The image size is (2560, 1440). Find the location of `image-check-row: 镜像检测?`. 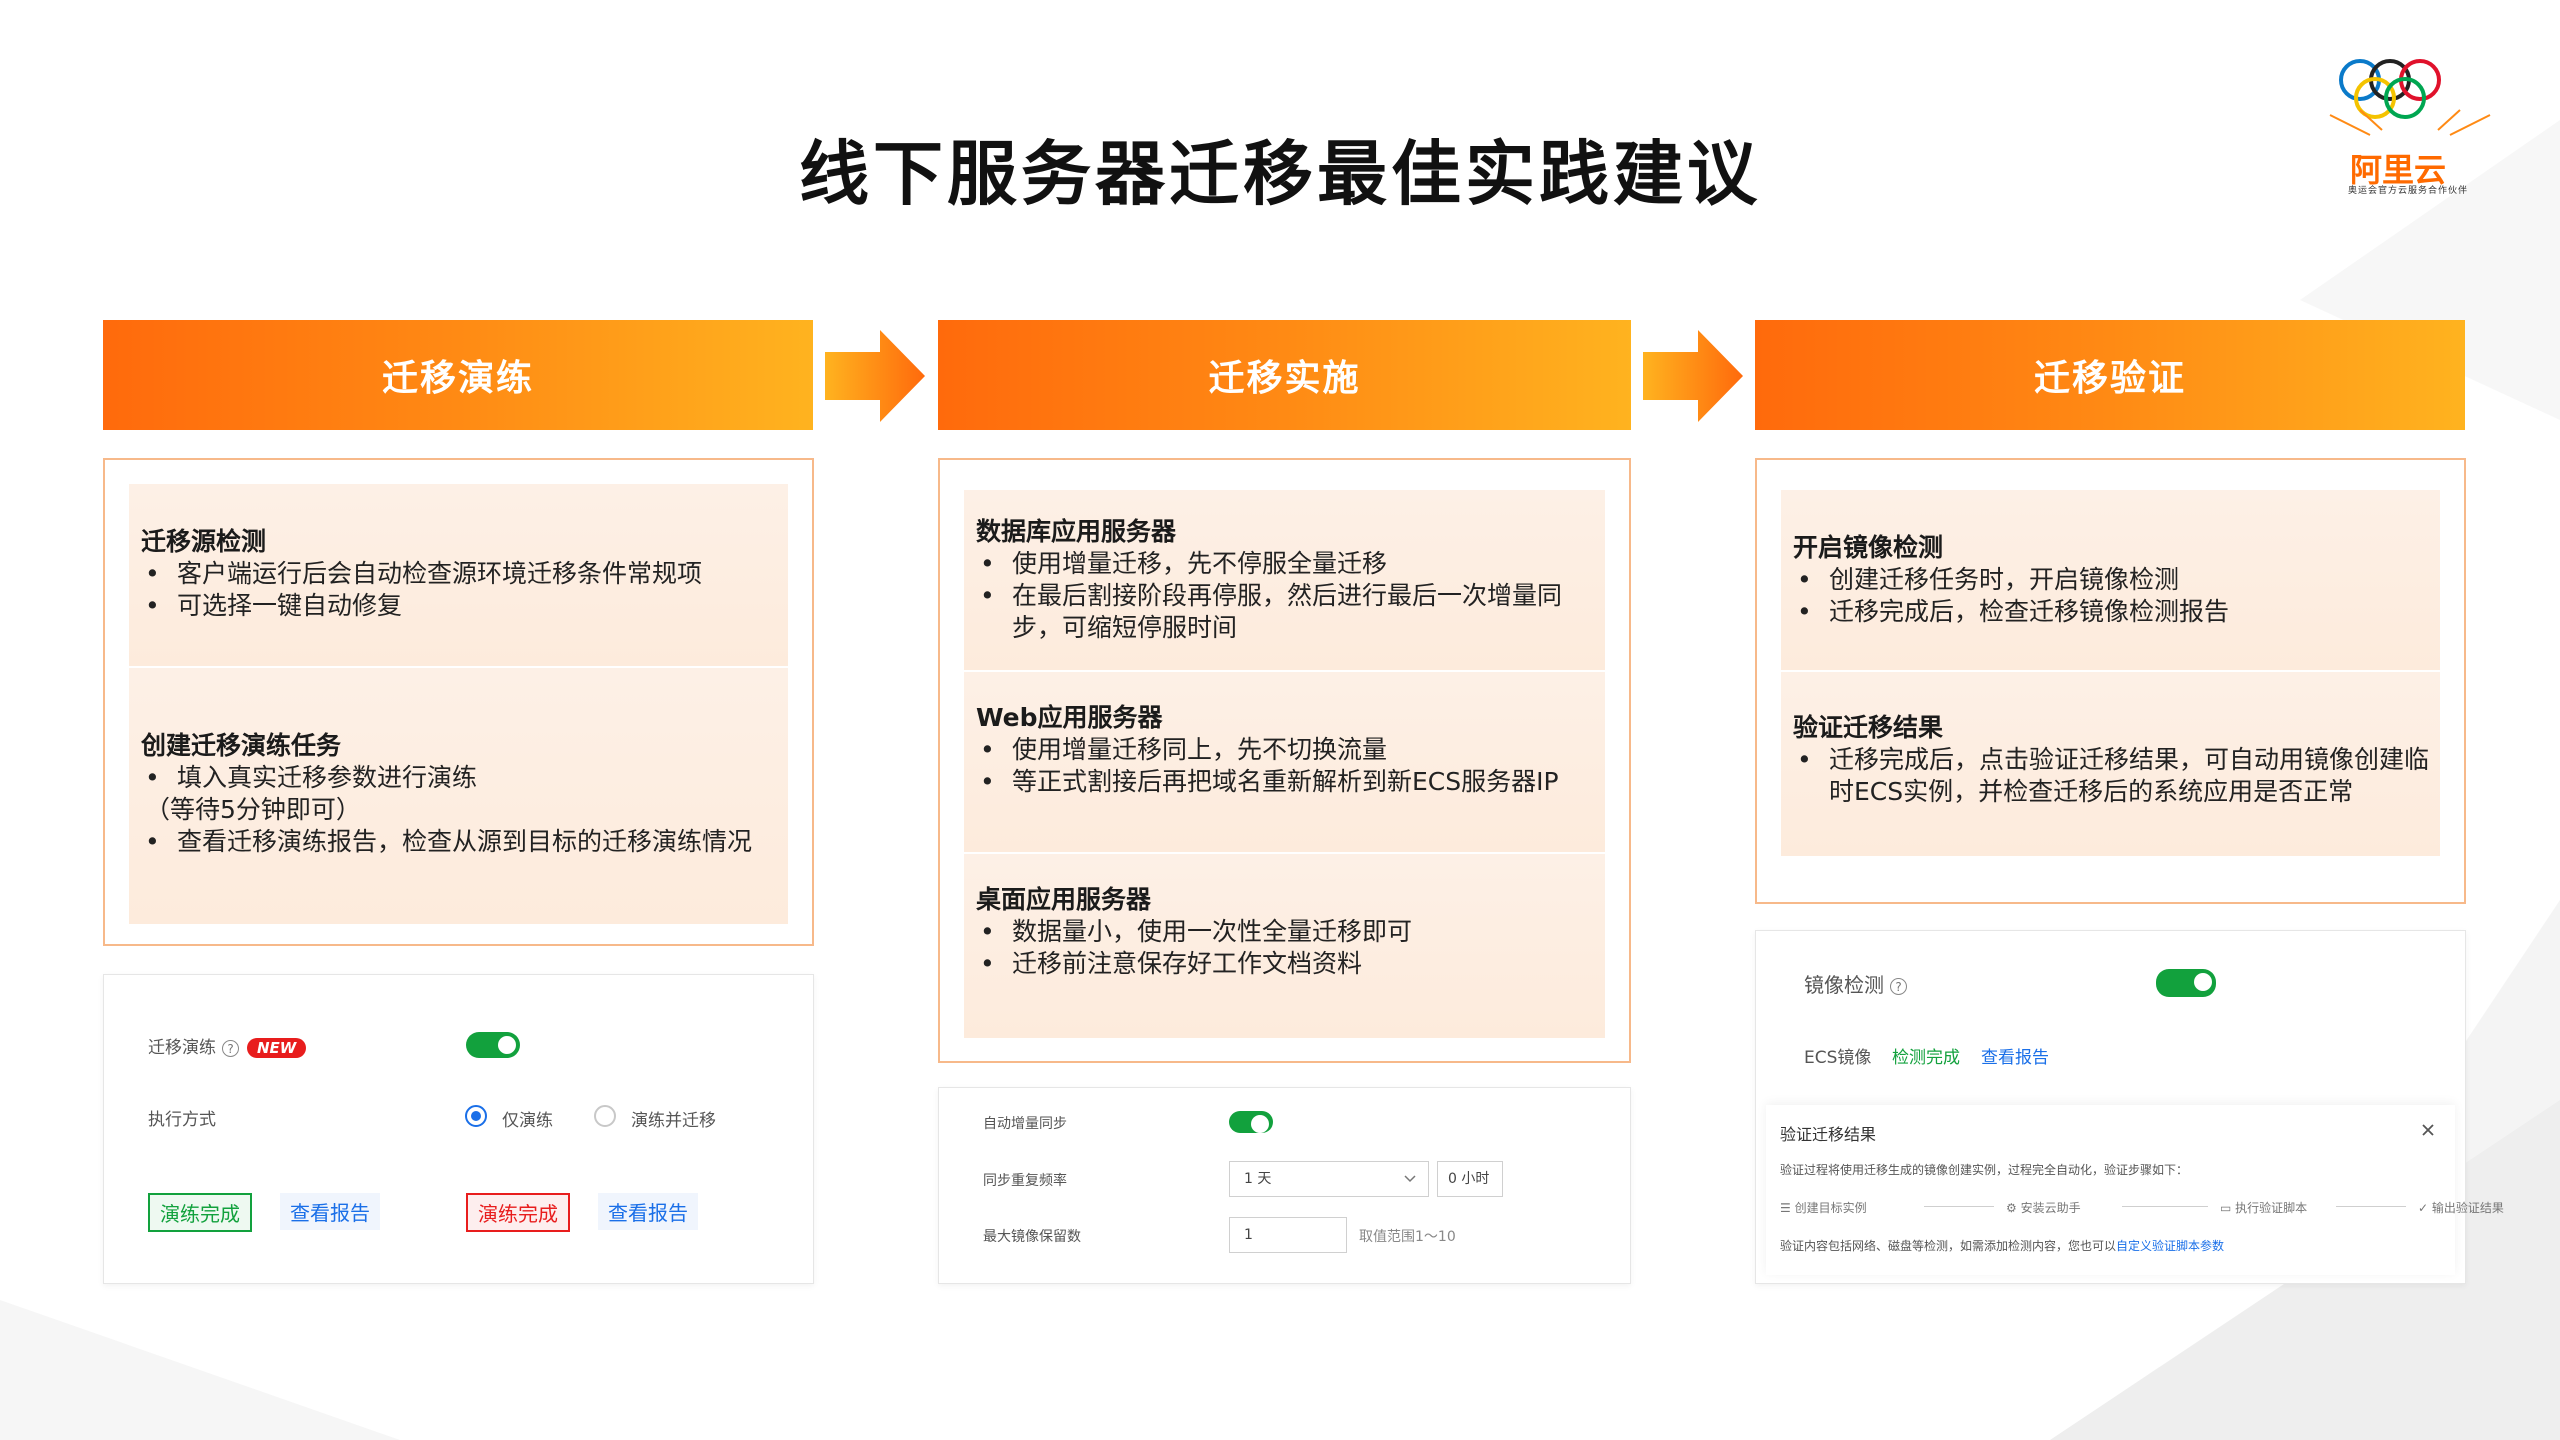

image-check-row: 镜像检测? is located at coordinates (1855, 983).